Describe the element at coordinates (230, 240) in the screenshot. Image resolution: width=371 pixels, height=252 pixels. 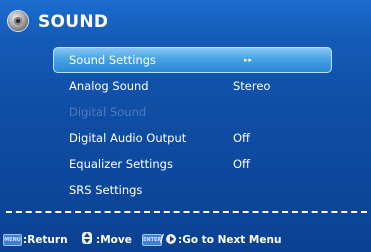
I see `next-menu-hint: :Go to Next Menu` at that location.